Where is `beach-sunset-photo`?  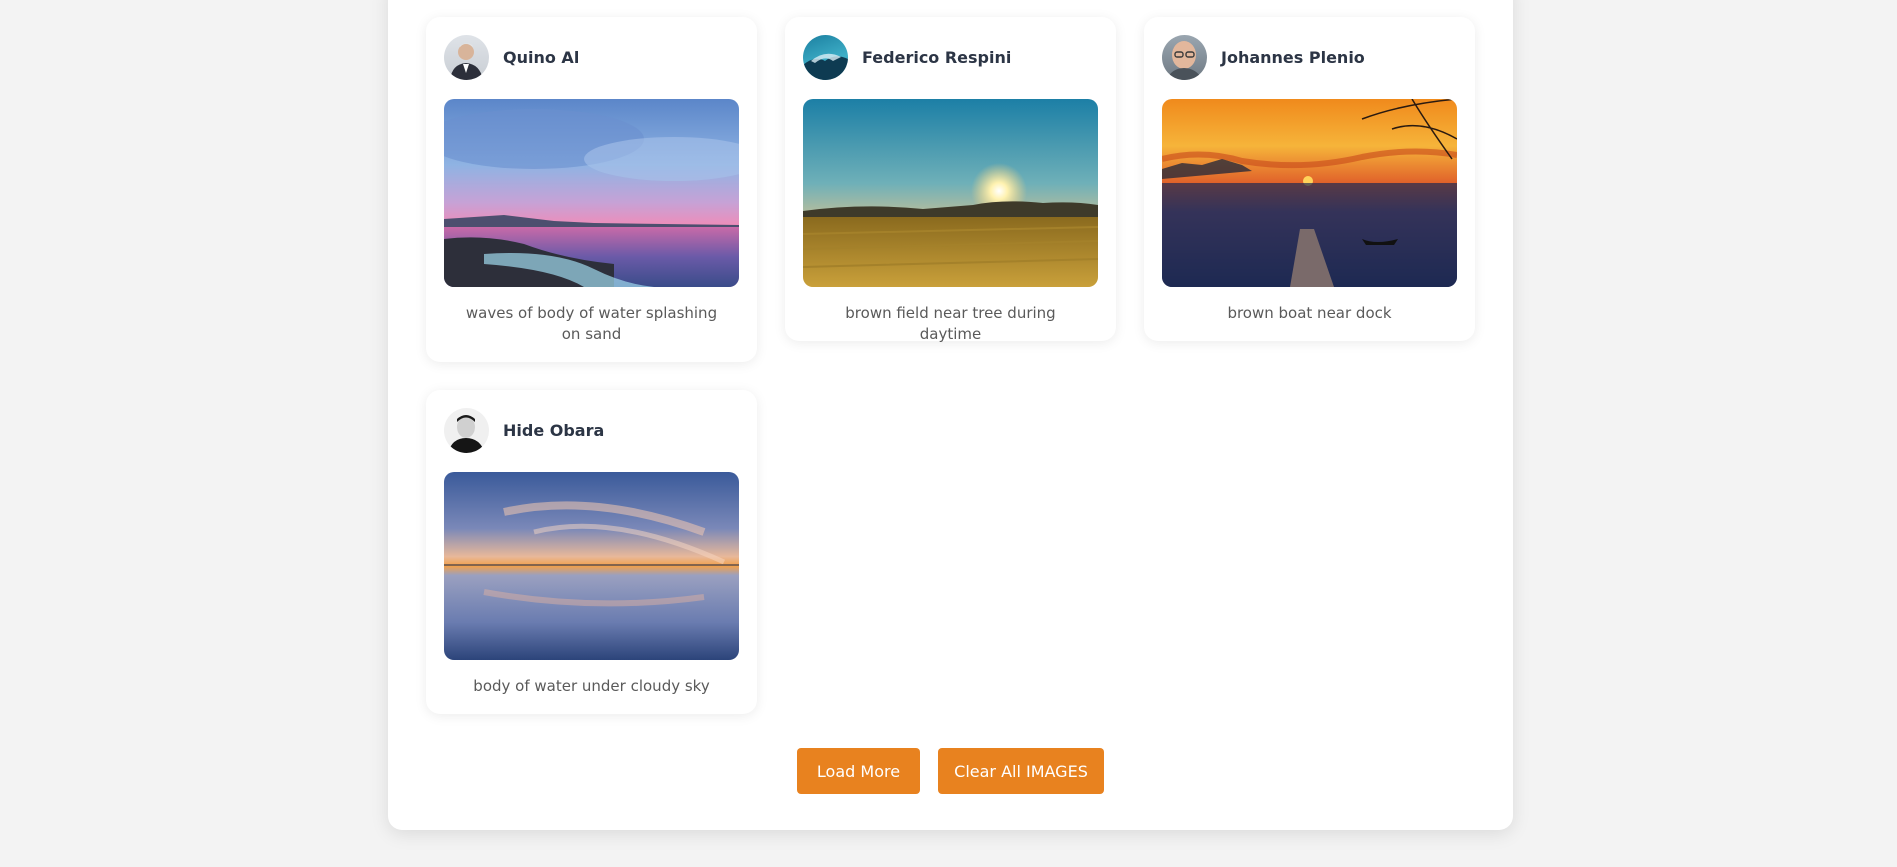 beach-sunset-photo is located at coordinates (591, 193).